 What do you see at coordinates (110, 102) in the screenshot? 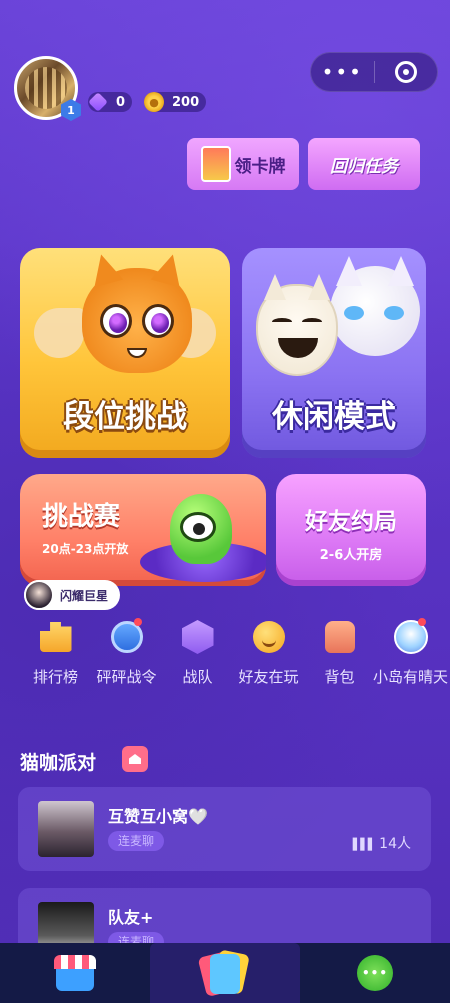
I see `gem-balance: 0` at bounding box center [110, 102].